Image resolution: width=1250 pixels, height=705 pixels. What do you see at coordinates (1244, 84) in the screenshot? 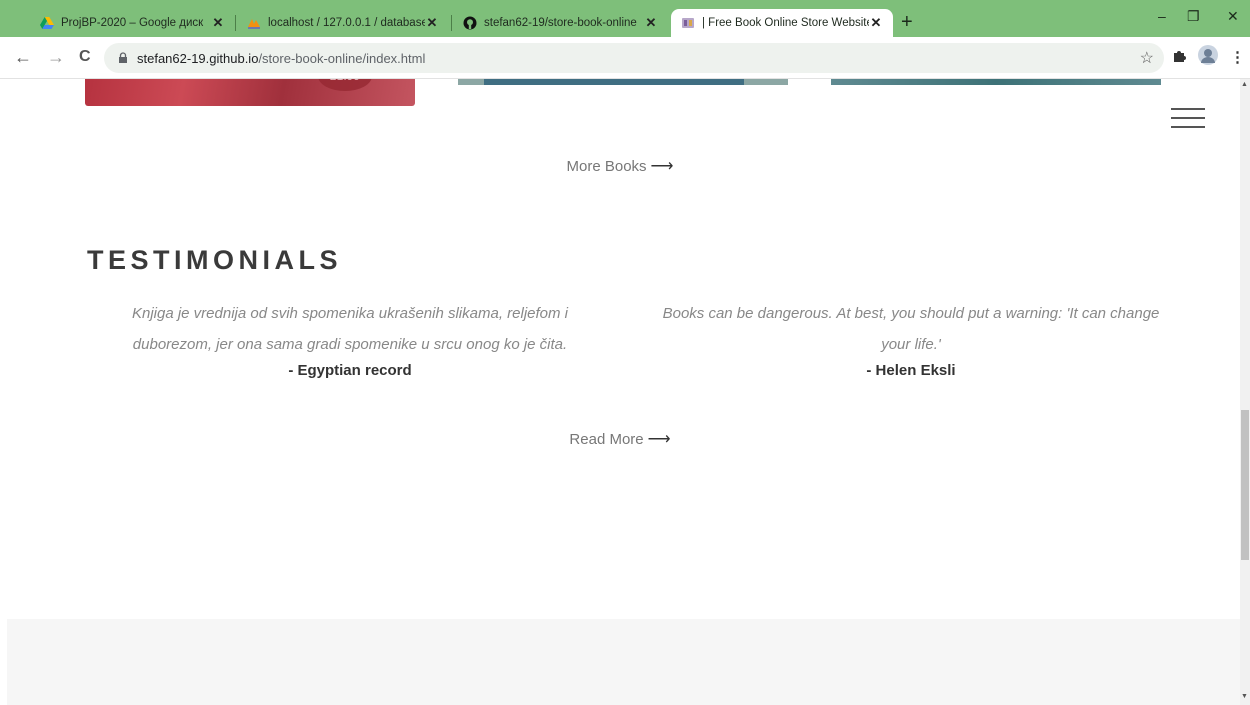
I see `scroll-up-arrow: ▲` at bounding box center [1244, 84].